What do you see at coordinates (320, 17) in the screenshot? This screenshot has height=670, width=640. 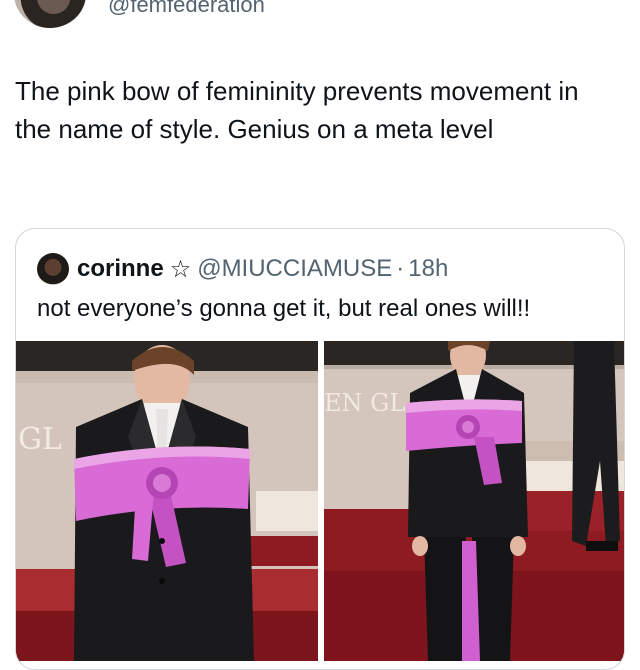 I see `author-row: @femfederation` at bounding box center [320, 17].